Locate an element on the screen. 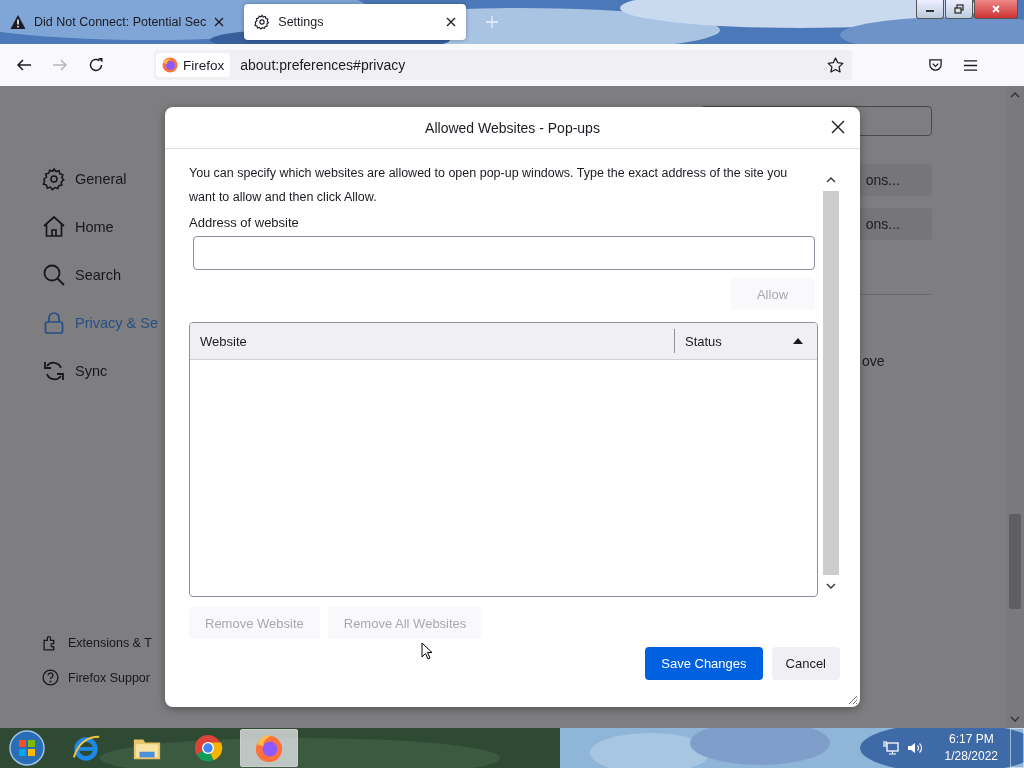 The width and height of the screenshot is (1024, 768). url-text: about:preferences#privacy is located at coordinates (323, 65).